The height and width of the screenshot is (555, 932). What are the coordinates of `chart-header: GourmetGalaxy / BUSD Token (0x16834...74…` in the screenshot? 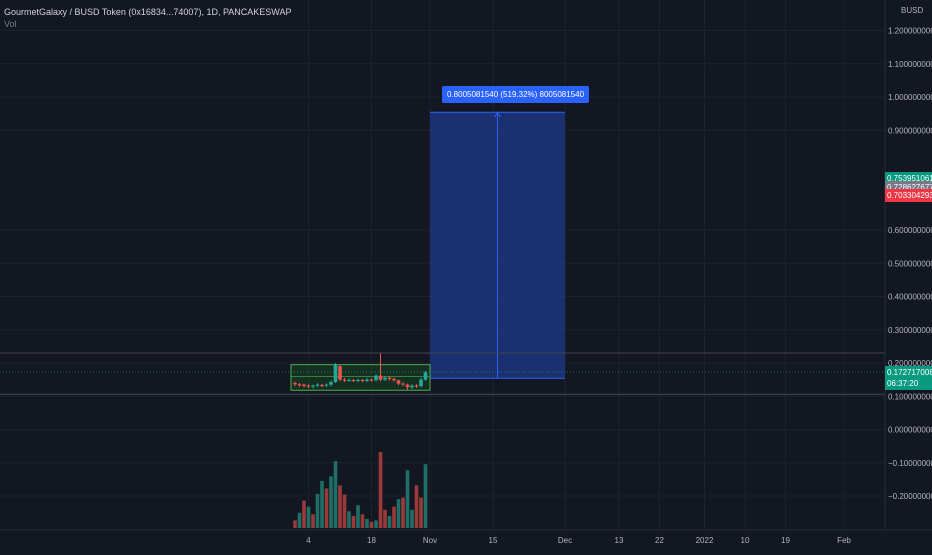 It's located at (147, 18).